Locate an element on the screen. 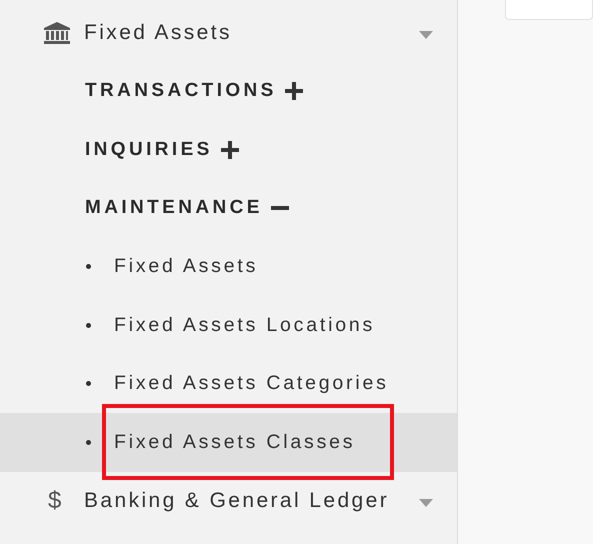 This screenshot has width=593, height=544. submenu-link: Fixed Assets Categories is located at coordinates (251, 384).